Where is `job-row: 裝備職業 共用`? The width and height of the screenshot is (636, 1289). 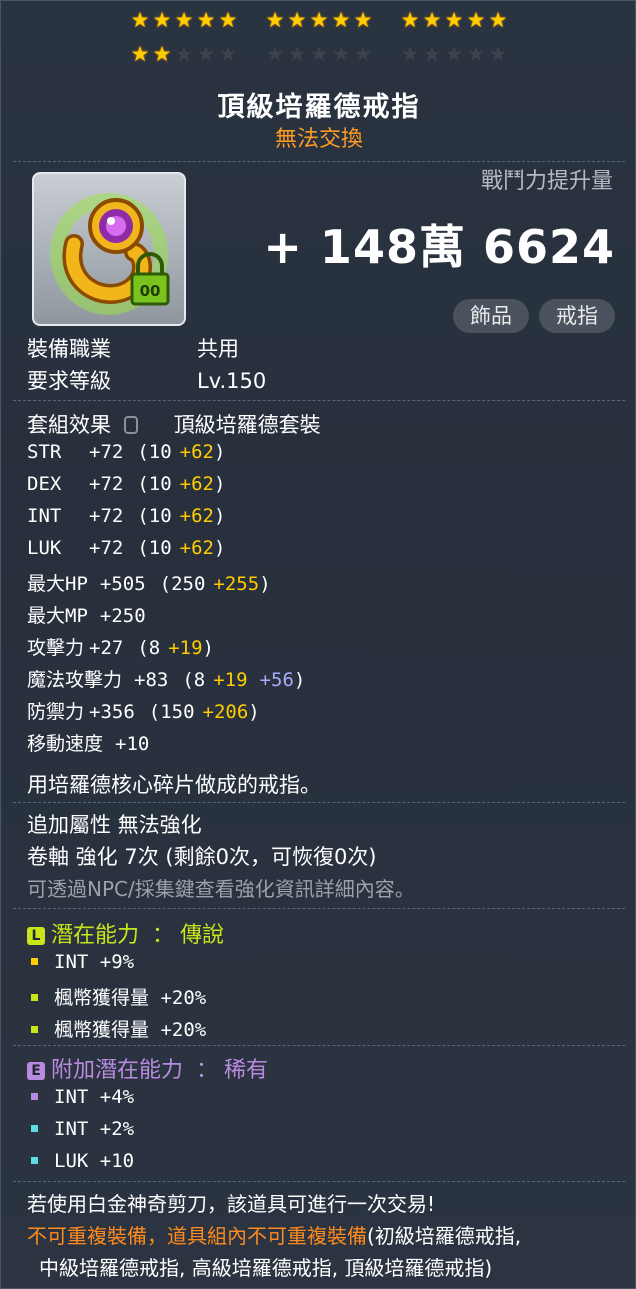
job-row: 裝備職業 共用 is located at coordinates (133, 348).